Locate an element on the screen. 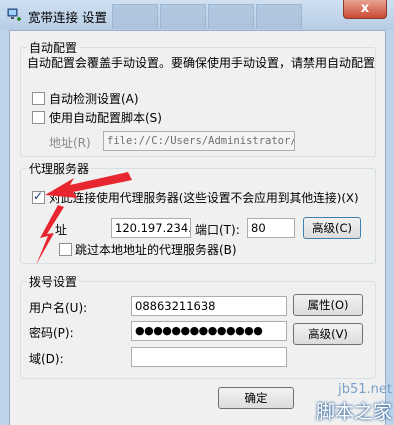  close-icon: x is located at coordinates (365, 8).